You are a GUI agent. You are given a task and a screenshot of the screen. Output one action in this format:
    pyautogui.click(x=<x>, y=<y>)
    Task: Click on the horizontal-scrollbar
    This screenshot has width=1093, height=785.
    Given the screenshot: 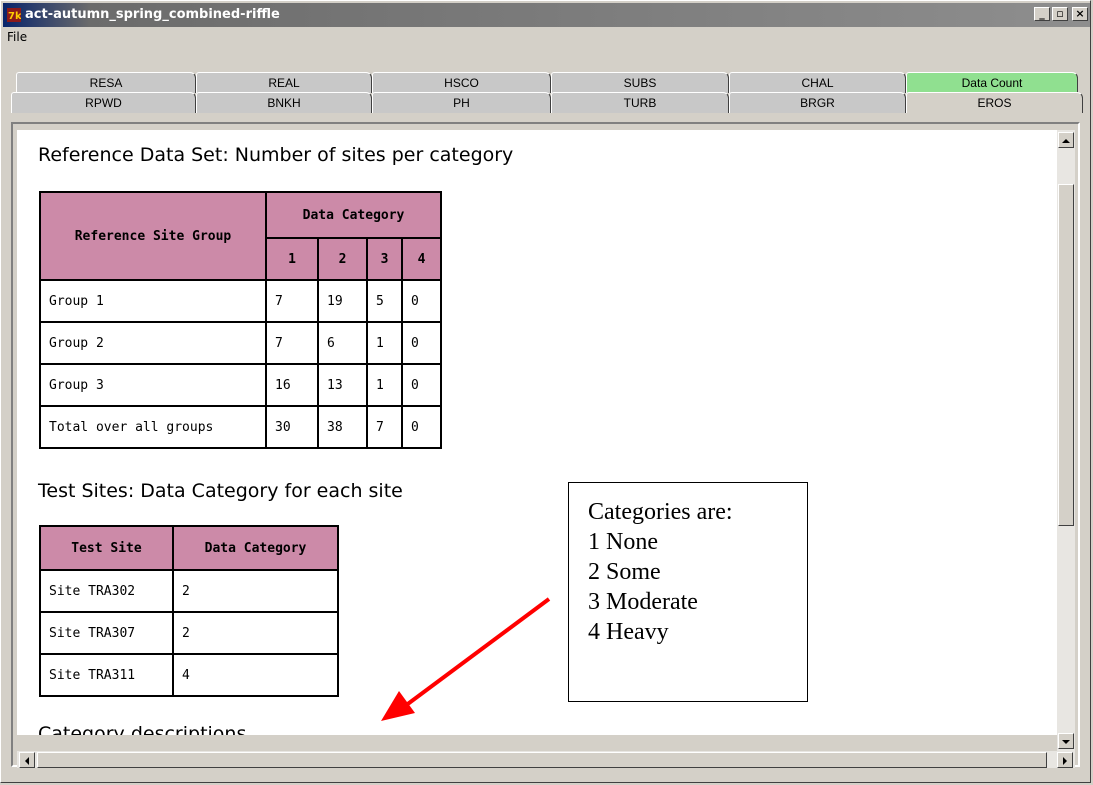 What is the action you would take?
    pyautogui.click(x=546, y=759)
    